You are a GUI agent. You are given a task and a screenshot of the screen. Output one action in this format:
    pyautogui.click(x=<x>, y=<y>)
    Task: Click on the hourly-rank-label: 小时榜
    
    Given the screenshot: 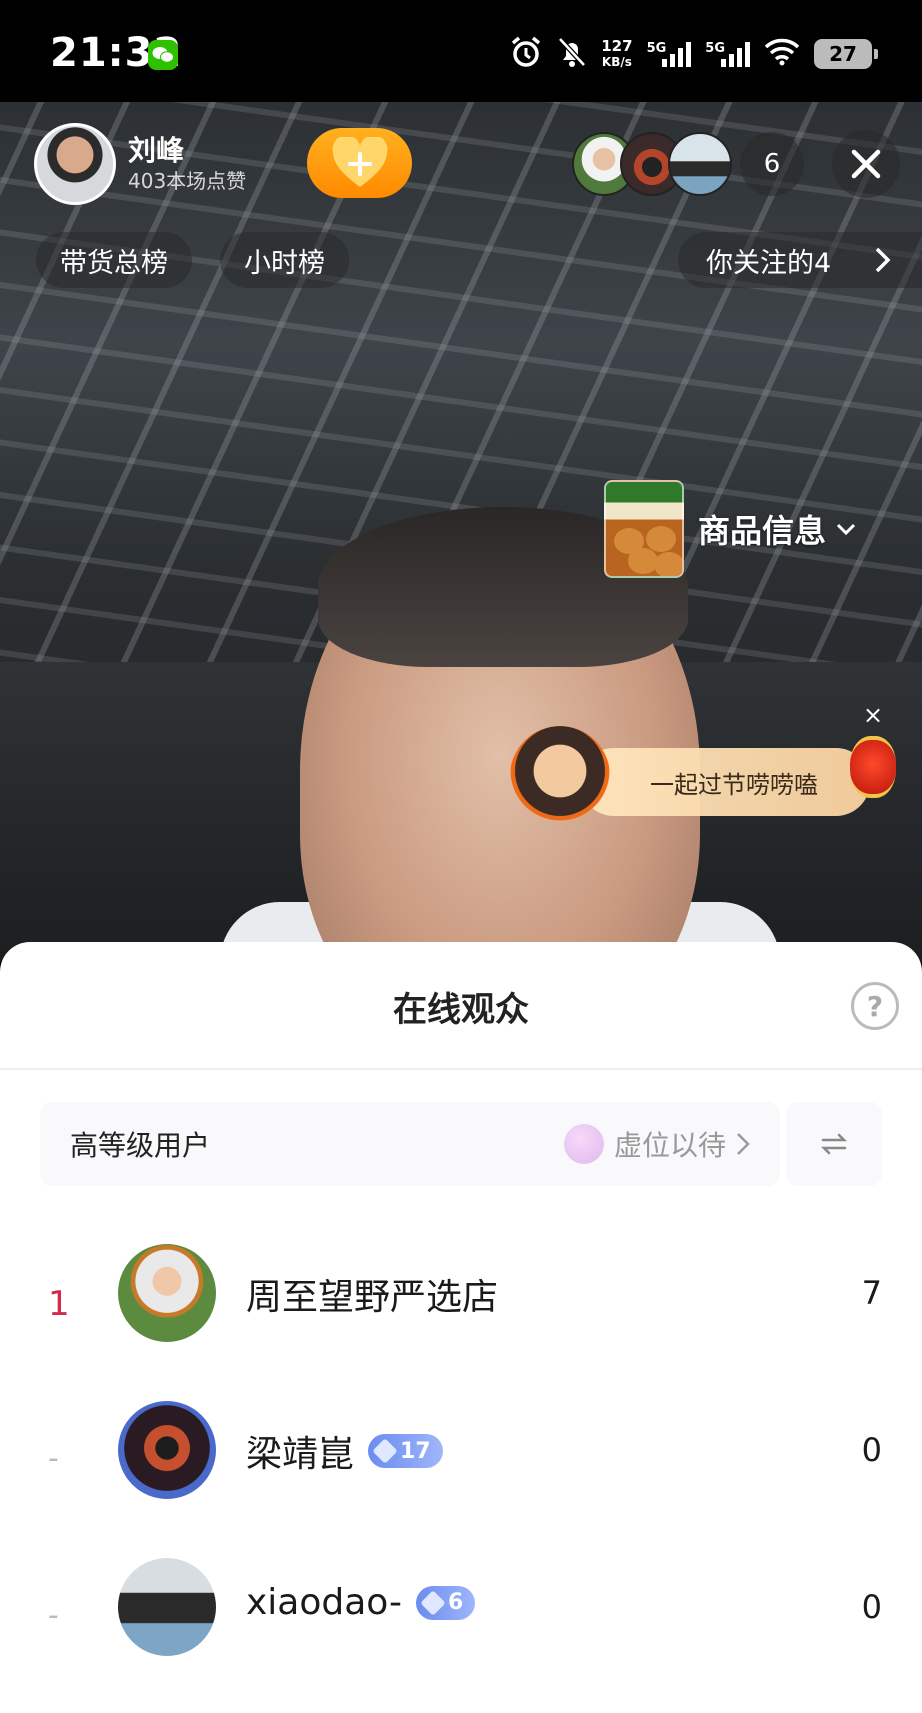 What is the action you would take?
    pyautogui.click(x=284, y=263)
    